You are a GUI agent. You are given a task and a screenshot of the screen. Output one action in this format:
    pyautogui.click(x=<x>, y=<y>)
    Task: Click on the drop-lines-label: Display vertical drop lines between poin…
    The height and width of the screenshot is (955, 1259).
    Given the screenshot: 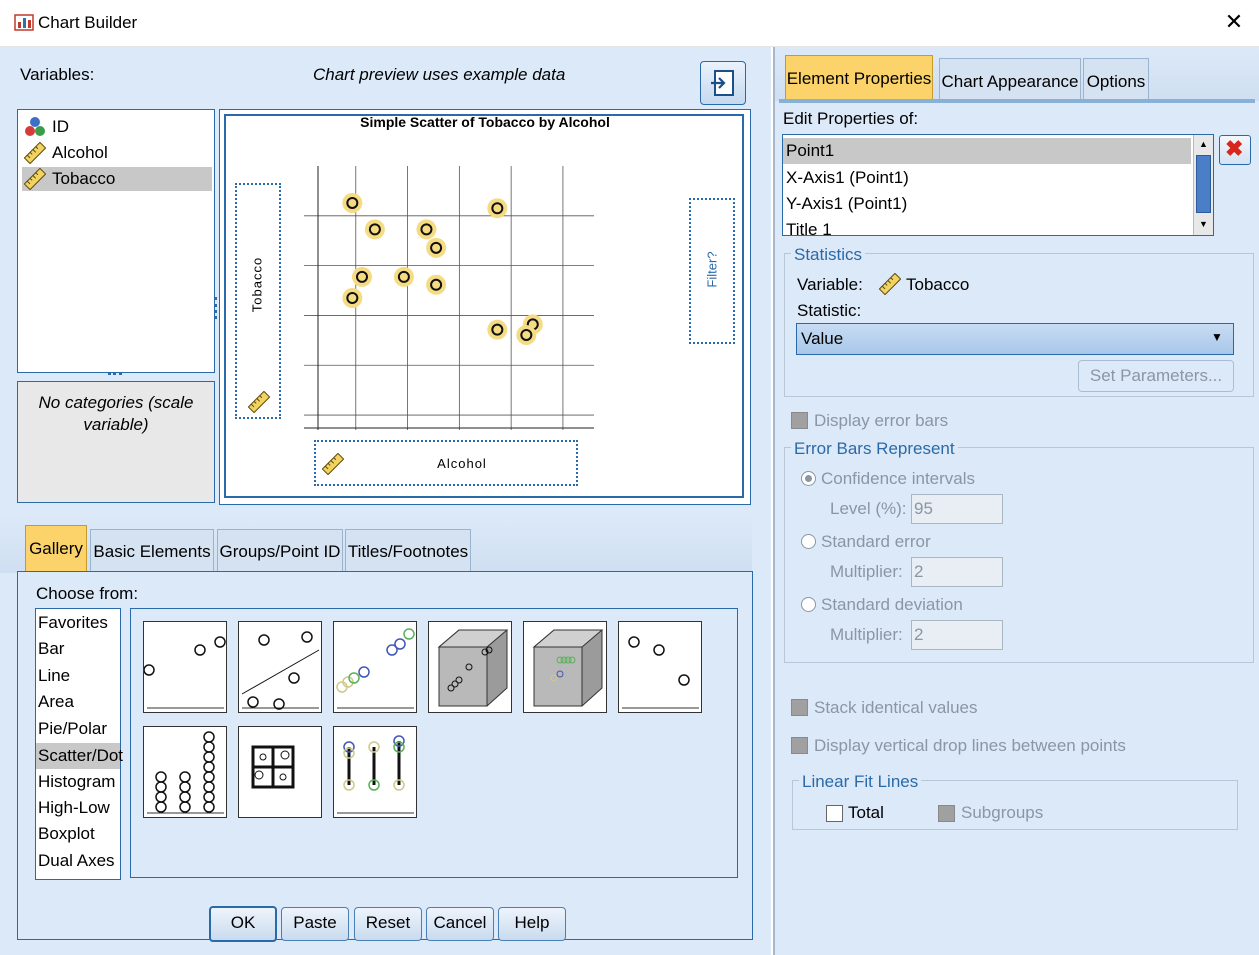 What is the action you would take?
    pyautogui.click(x=970, y=745)
    